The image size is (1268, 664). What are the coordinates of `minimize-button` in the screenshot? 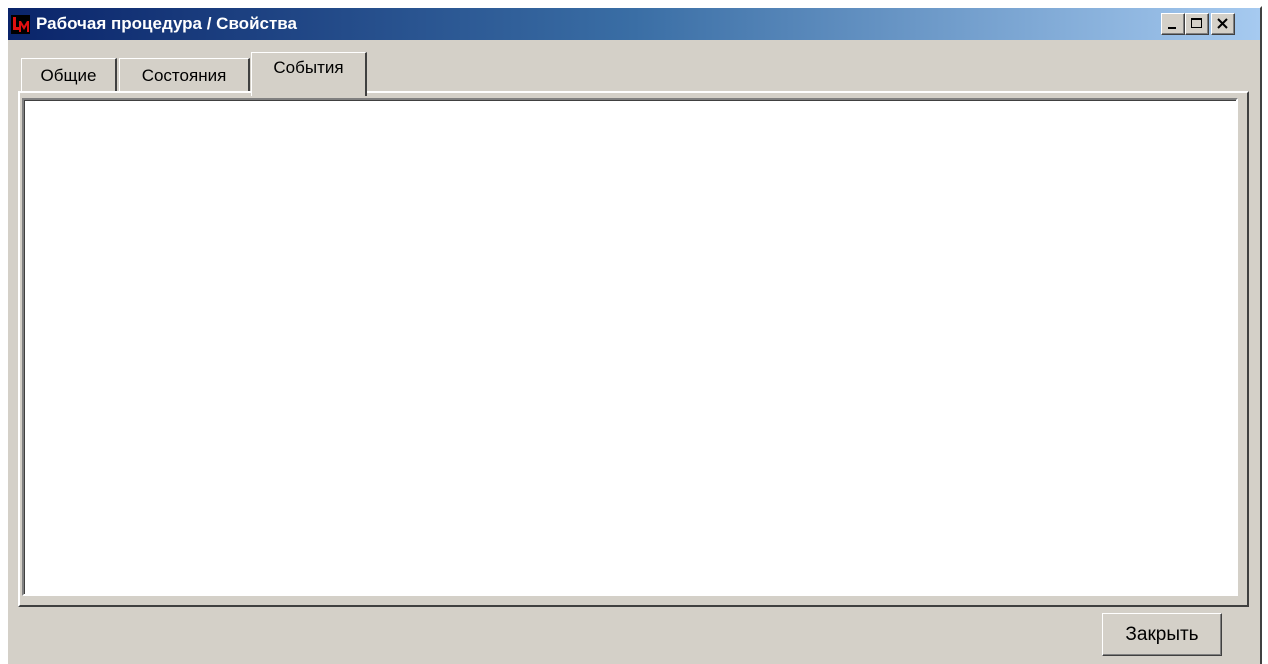 It's located at (1173, 24).